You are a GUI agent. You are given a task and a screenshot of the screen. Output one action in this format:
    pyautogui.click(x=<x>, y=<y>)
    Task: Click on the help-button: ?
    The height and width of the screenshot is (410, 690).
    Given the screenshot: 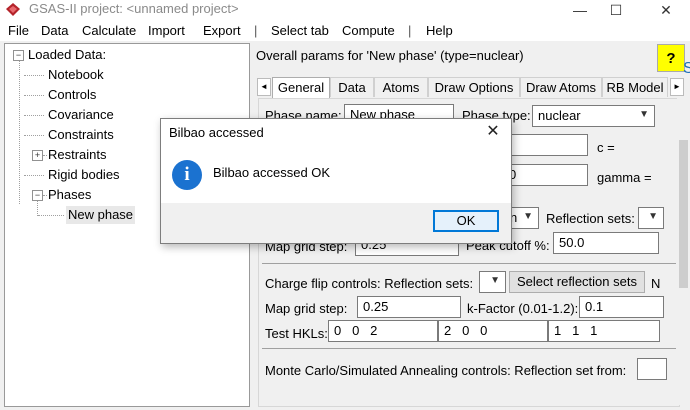 What is the action you would take?
    pyautogui.click(x=671, y=58)
    